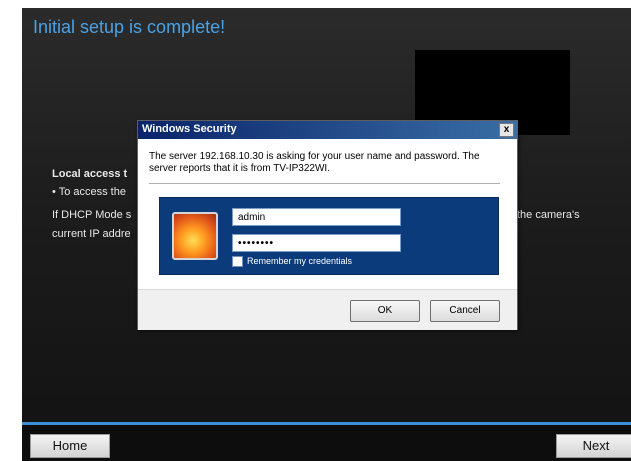  I want to click on local-access-heading: Local access t, so click(90, 174).